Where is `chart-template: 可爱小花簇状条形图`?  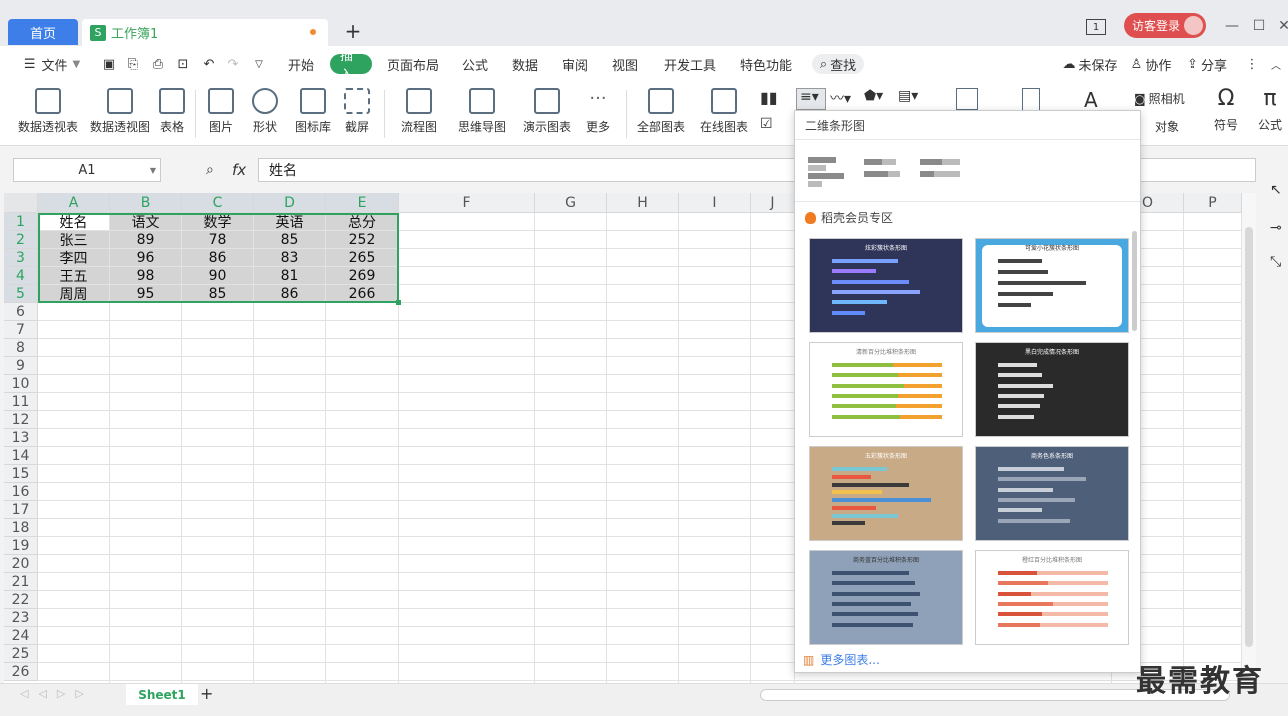
chart-template: 可爱小花簇状条形图 is located at coordinates (1052, 285).